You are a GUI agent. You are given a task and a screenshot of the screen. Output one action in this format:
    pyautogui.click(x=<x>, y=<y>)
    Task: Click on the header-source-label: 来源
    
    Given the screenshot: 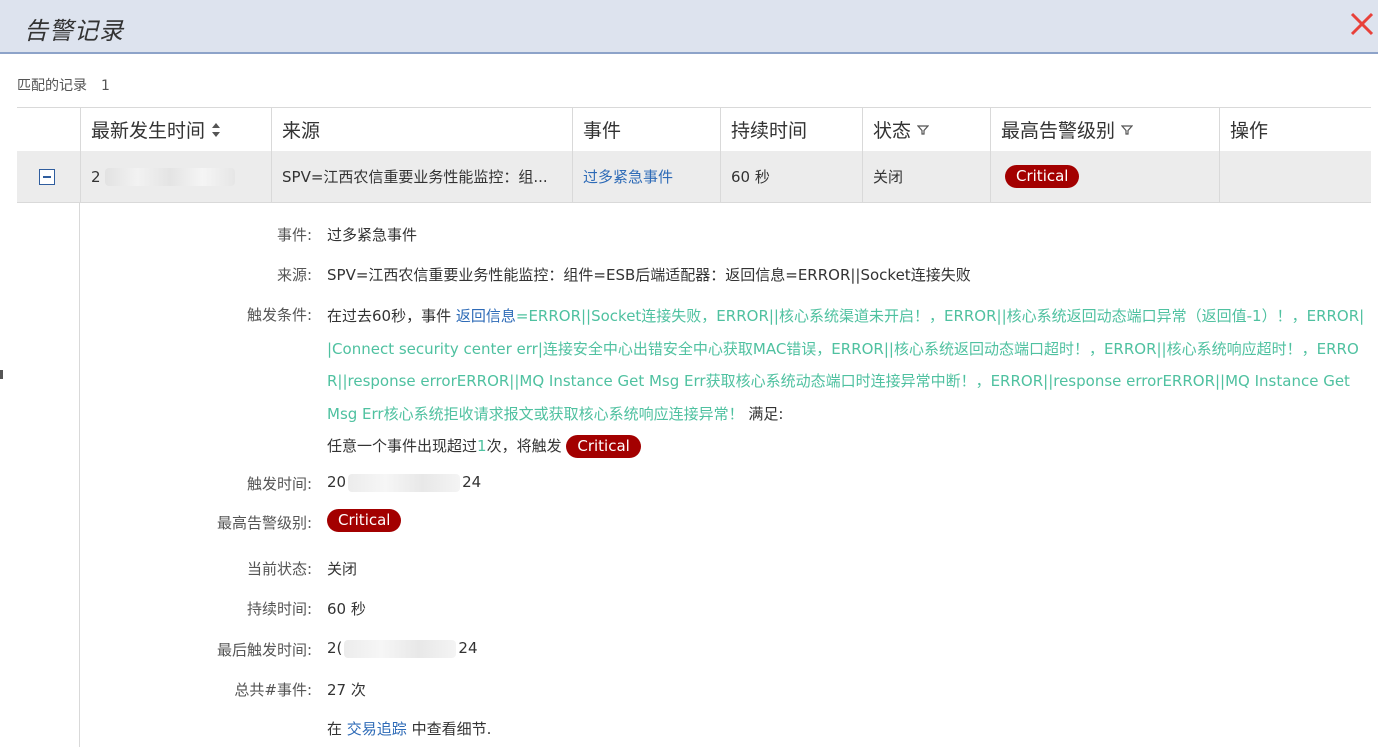 What is the action you would take?
    pyautogui.click(x=301, y=131)
    